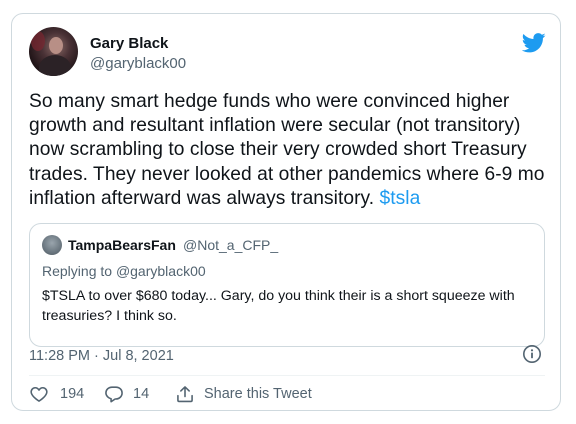 This screenshot has height=424, width=576. What do you see at coordinates (400, 198) in the screenshot?
I see `cashtag-link: $tsla` at bounding box center [400, 198].